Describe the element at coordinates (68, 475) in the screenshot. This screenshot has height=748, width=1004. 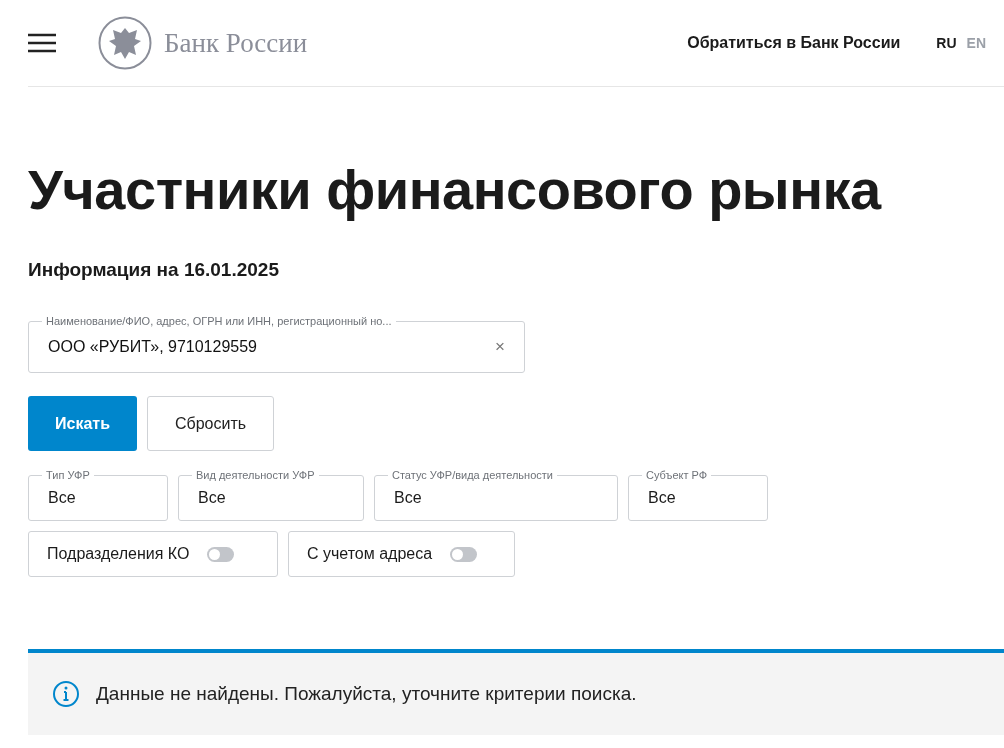
I see `field-label: Тип УФР` at that location.